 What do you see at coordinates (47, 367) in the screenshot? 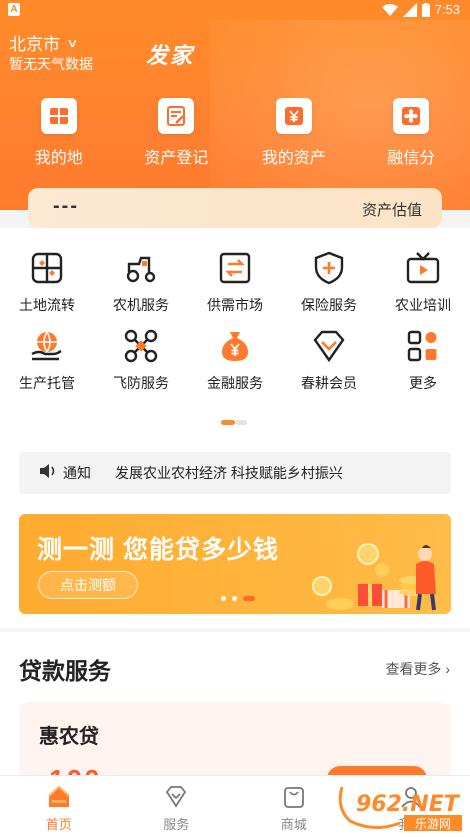
I see `service-production-hosting: 生产托管` at bounding box center [47, 367].